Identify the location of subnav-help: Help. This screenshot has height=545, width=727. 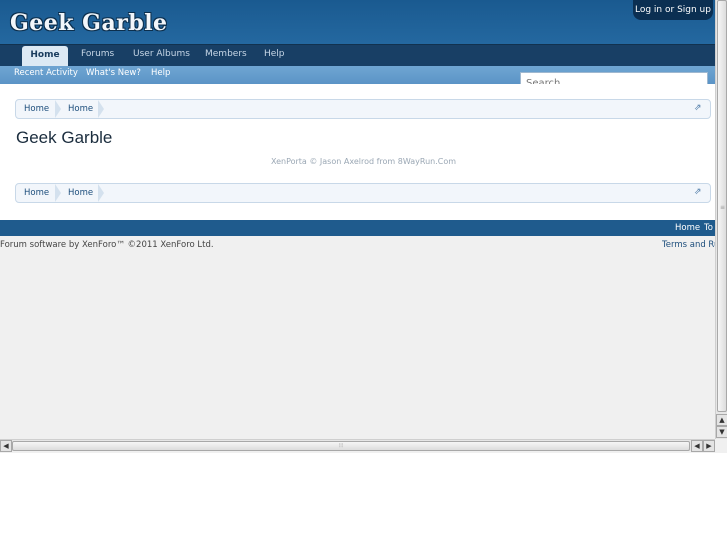
(160, 73).